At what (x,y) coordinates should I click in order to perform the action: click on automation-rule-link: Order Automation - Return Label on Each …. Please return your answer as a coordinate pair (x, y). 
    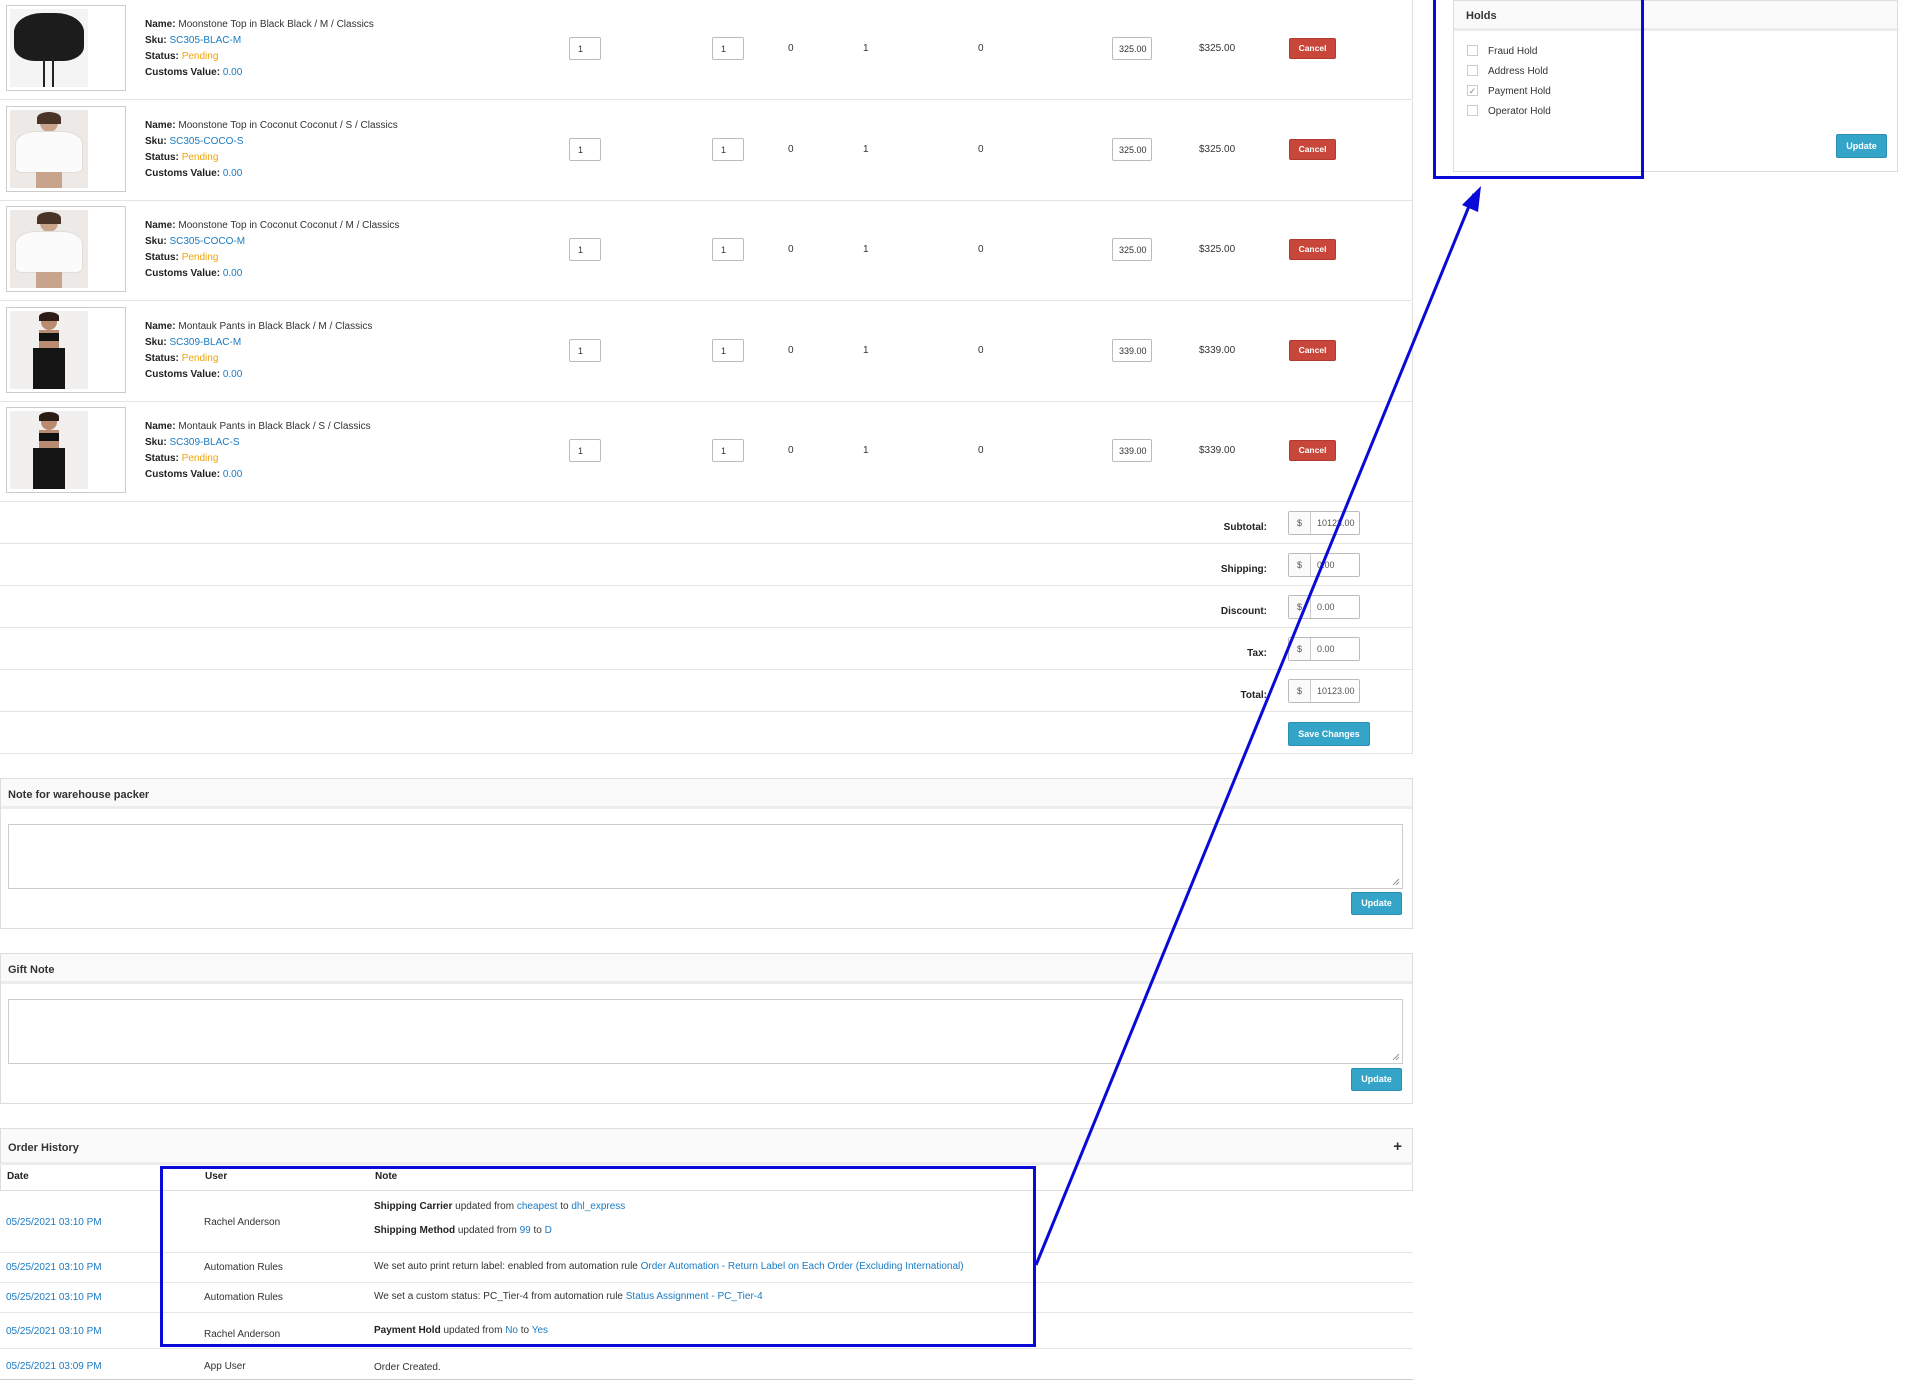
    Looking at the image, I should click on (802, 1266).